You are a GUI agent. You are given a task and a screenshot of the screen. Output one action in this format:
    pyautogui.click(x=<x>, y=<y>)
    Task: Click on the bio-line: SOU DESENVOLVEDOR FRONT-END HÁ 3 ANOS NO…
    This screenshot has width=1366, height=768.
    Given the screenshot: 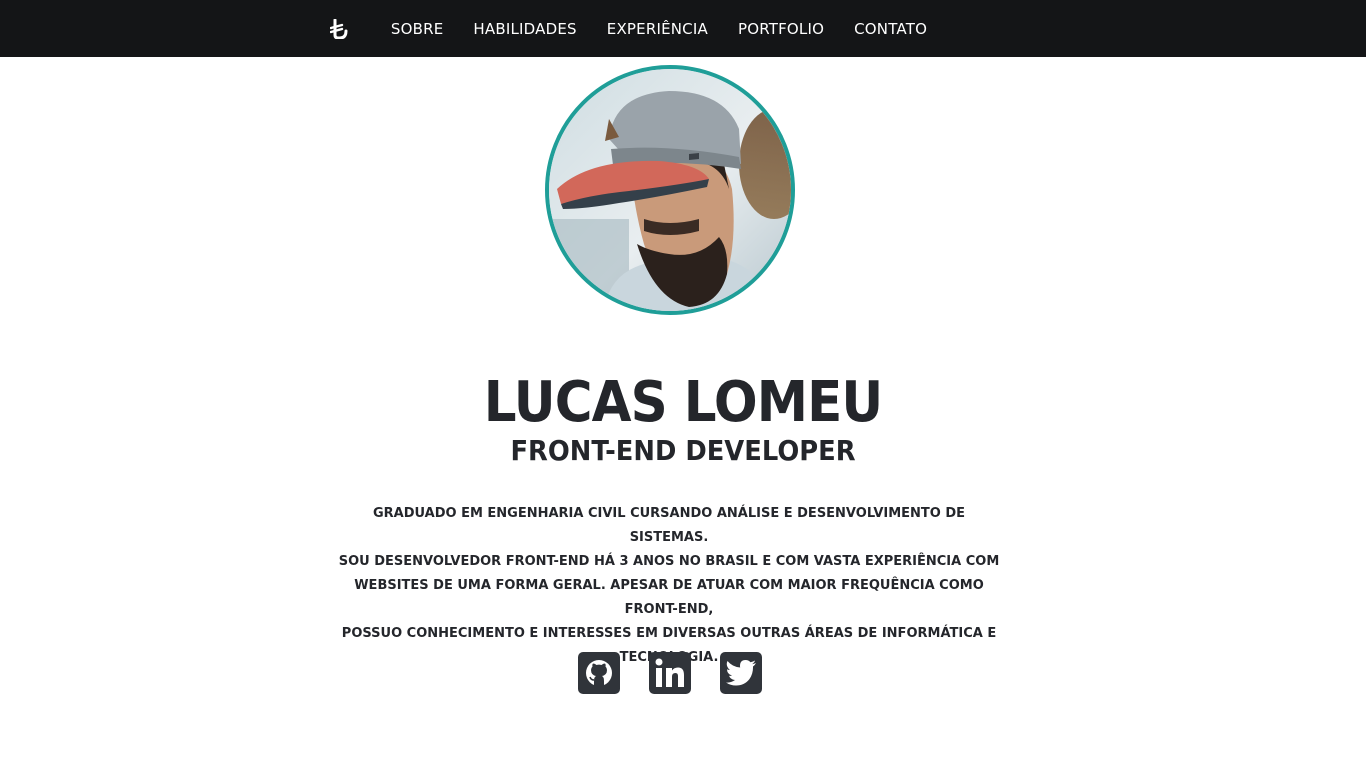 What is the action you would take?
    pyautogui.click(x=669, y=561)
    